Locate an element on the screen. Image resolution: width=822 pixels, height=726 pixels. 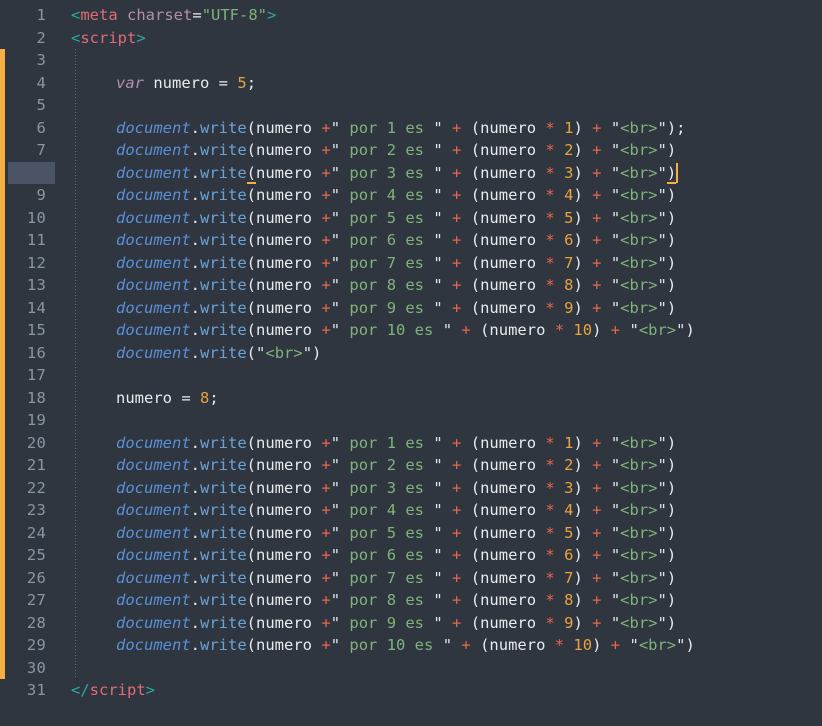
code-line: <meta charset="UTF-8"> is located at coordinates (138, 15).